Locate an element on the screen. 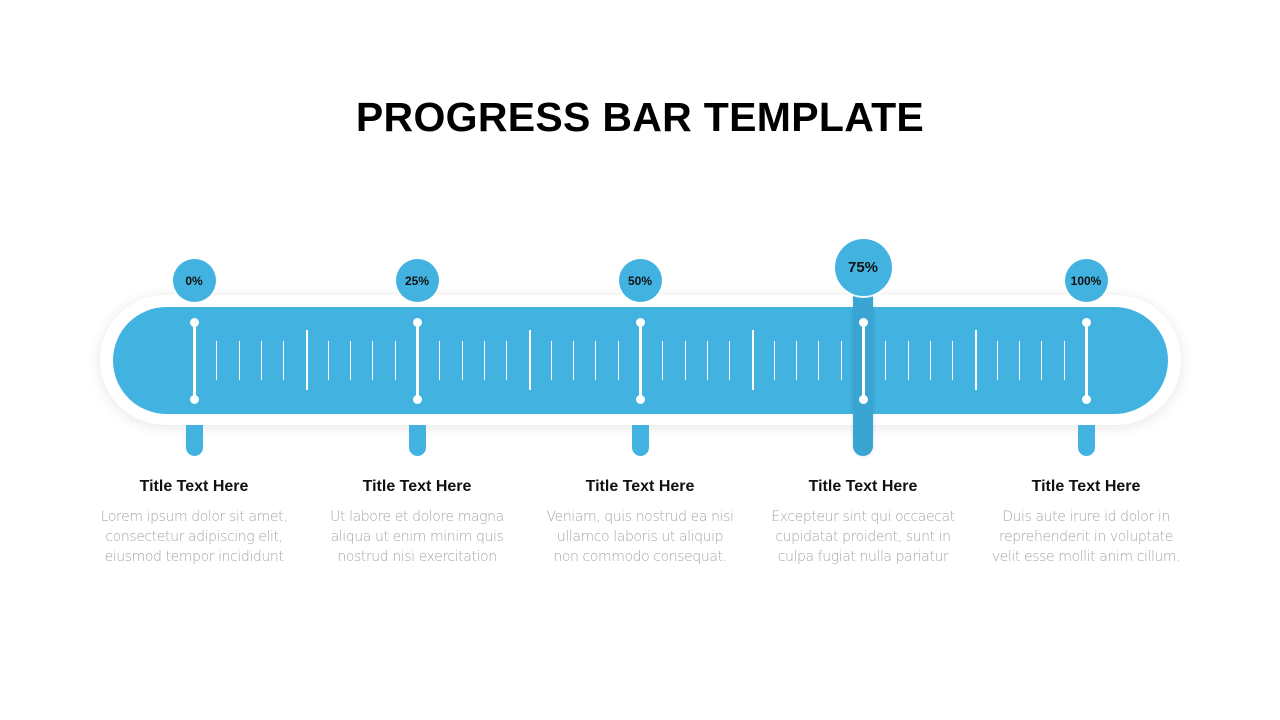 This screenshot has width=1280, height=720. description-line: eiusmod tempor incididunt is located at coordinates (194, 557).